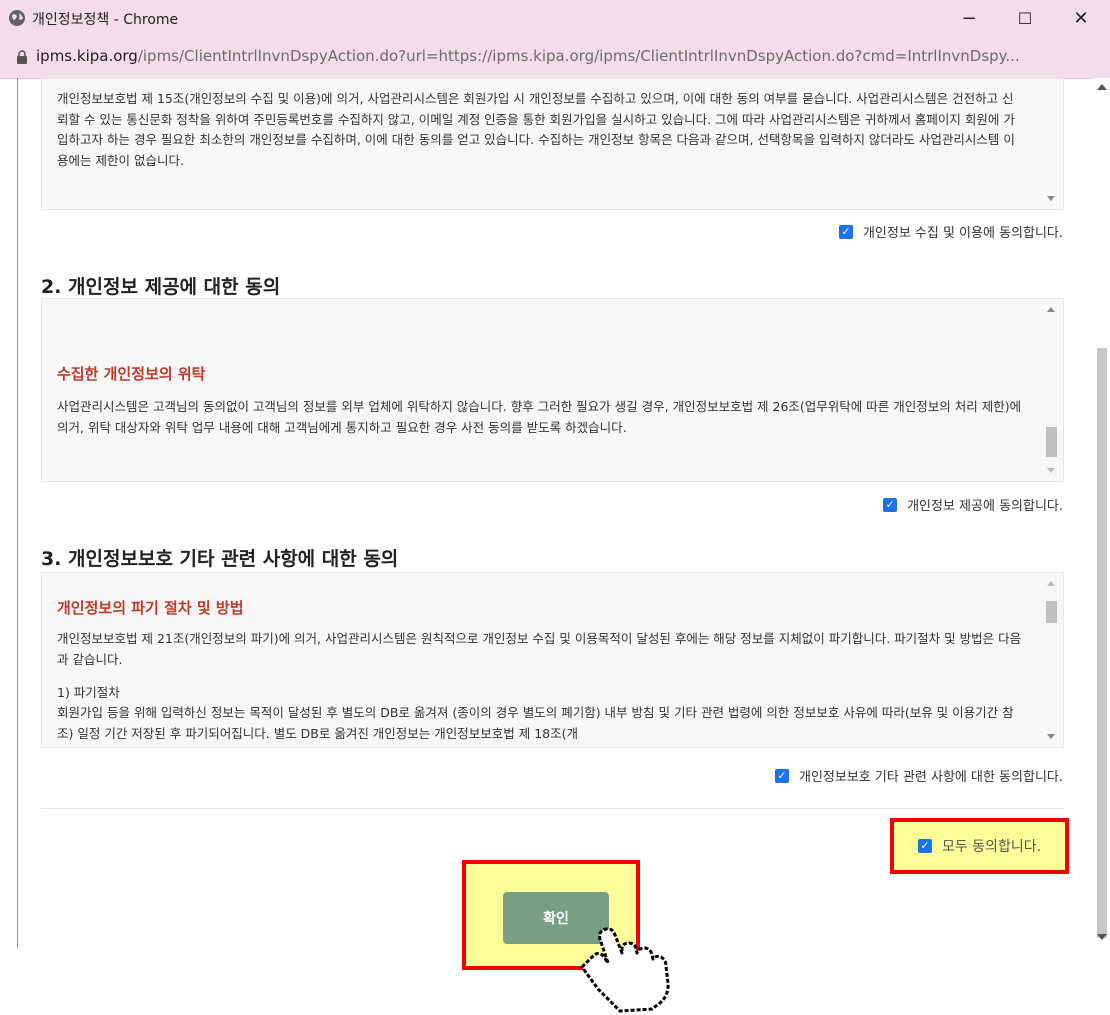 This screenshot has width=1110, height=1015. I want to click on section3-scroll-down-icon, so click(1051, 736).